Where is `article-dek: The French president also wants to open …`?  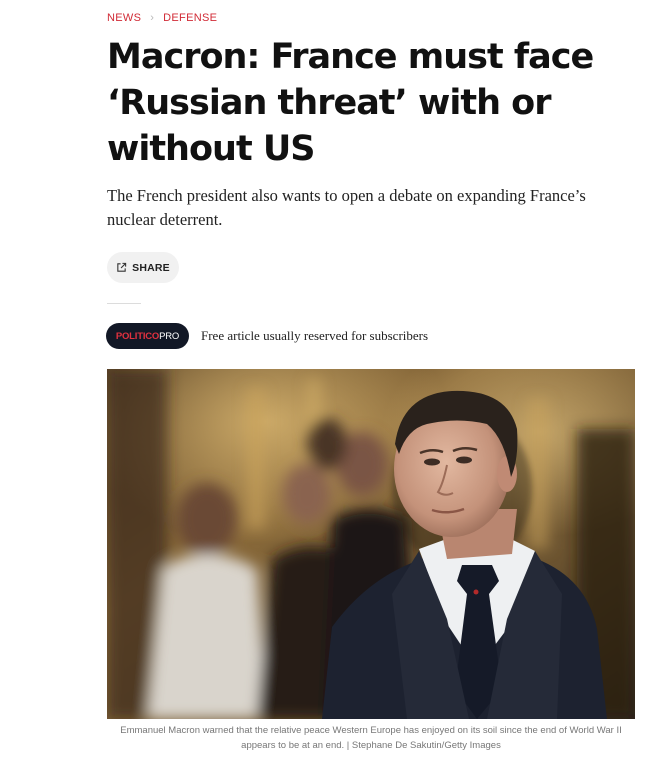
article-dek: The French president also wants to open … is located at coordinates (346, 207).